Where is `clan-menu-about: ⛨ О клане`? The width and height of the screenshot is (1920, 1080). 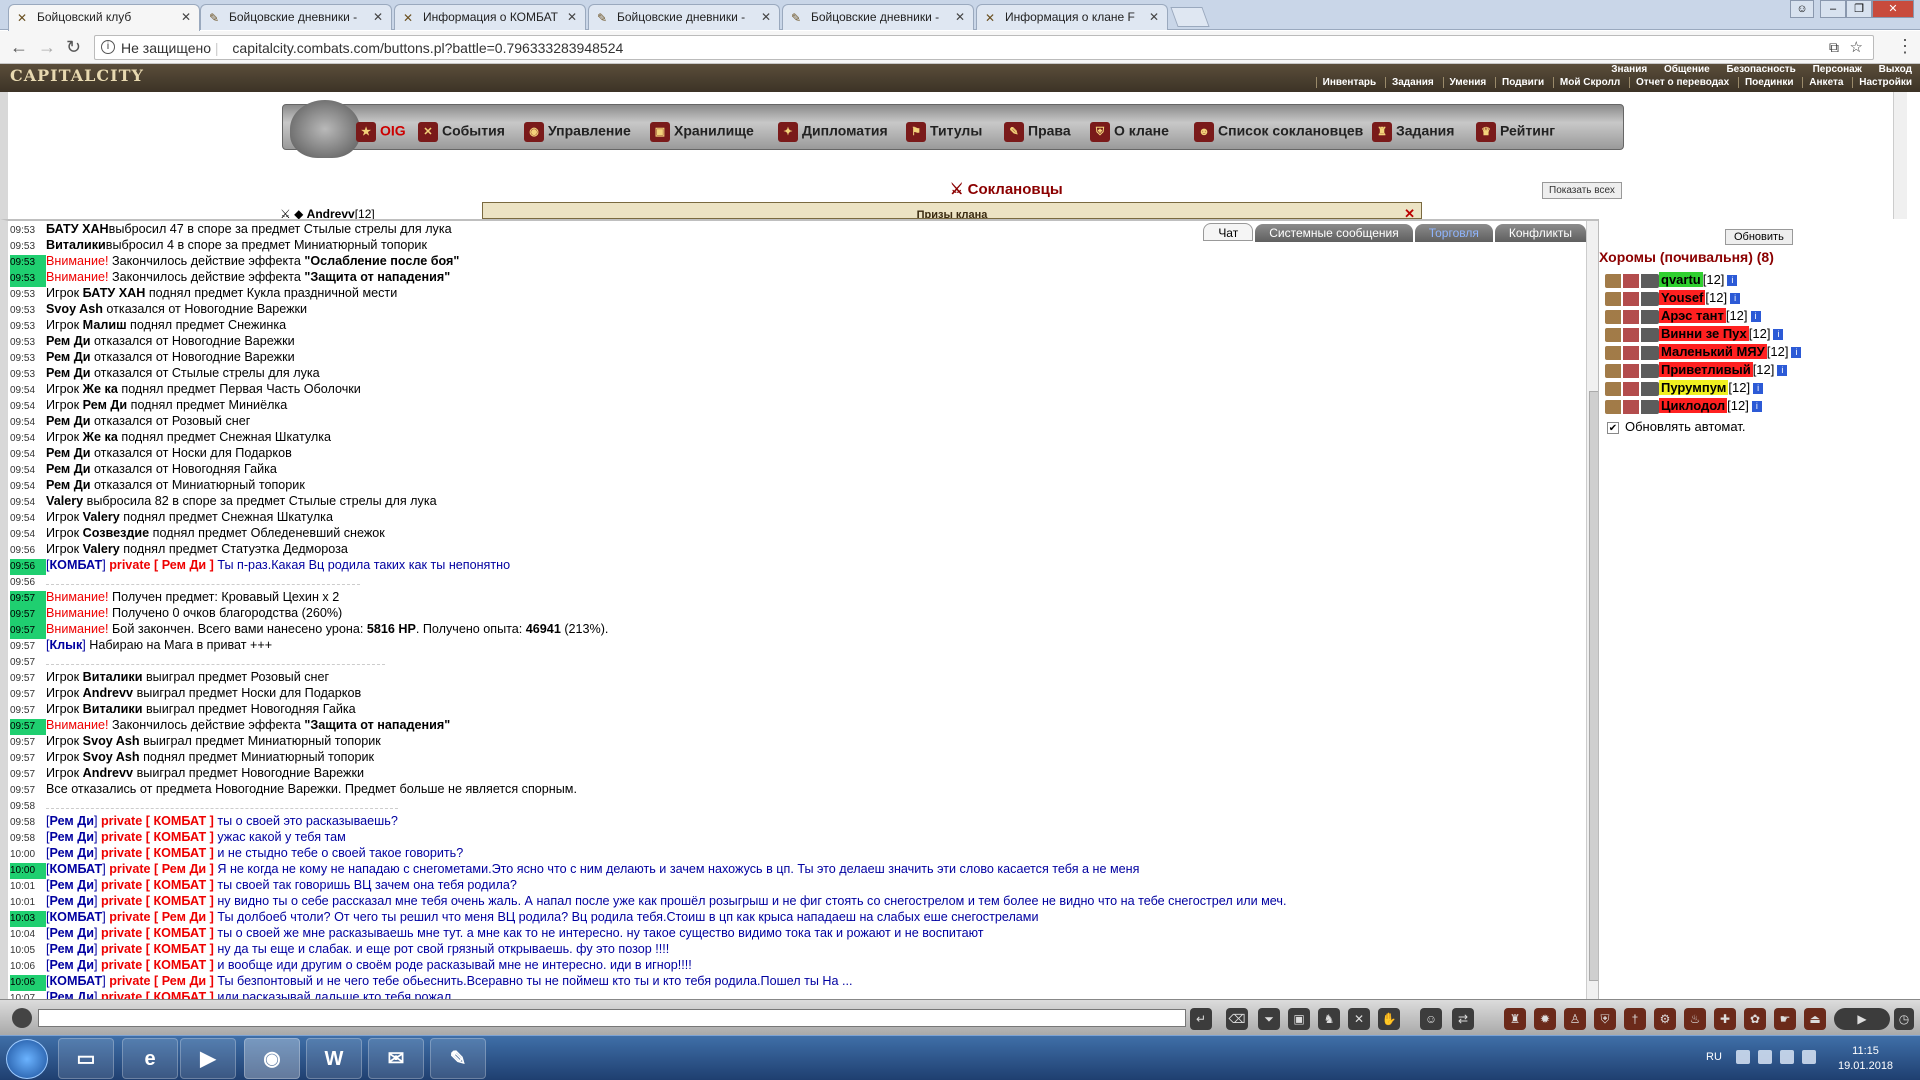 clan-menu-about: ⛨ О клане is located at coordinates (1129, 133).